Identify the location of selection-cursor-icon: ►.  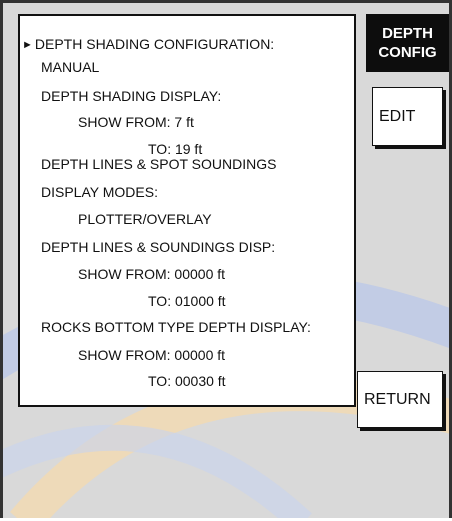
(27, 45).